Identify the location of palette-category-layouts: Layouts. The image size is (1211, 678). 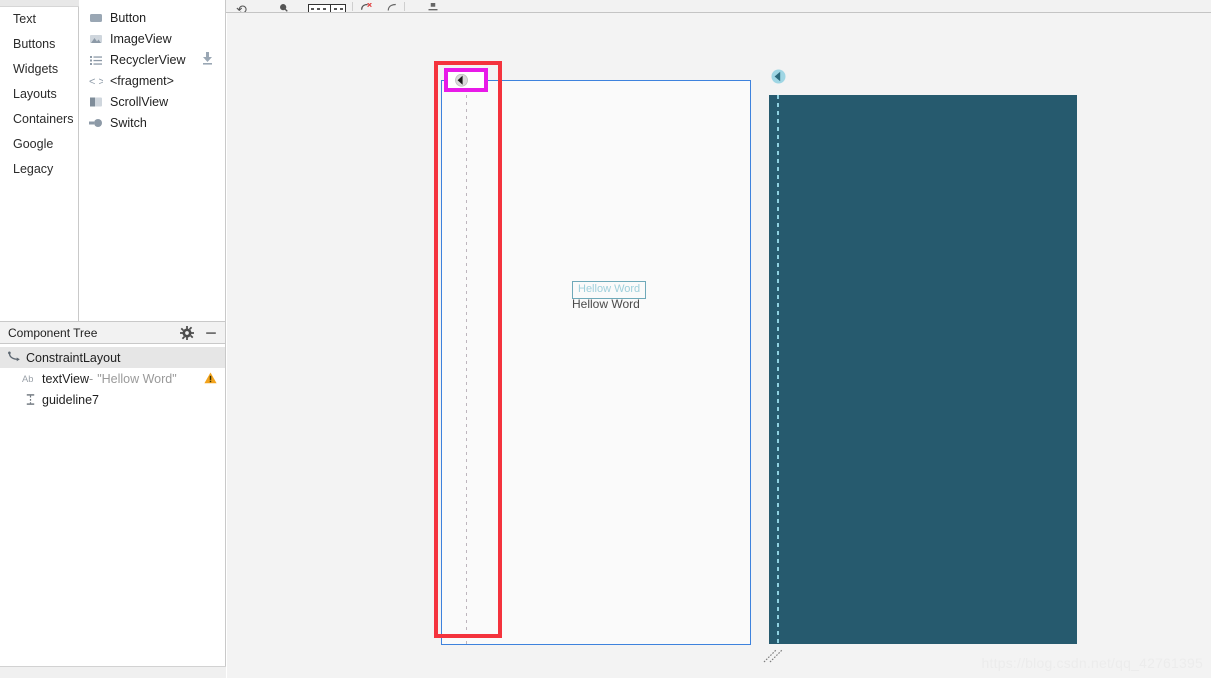
(39, 94).